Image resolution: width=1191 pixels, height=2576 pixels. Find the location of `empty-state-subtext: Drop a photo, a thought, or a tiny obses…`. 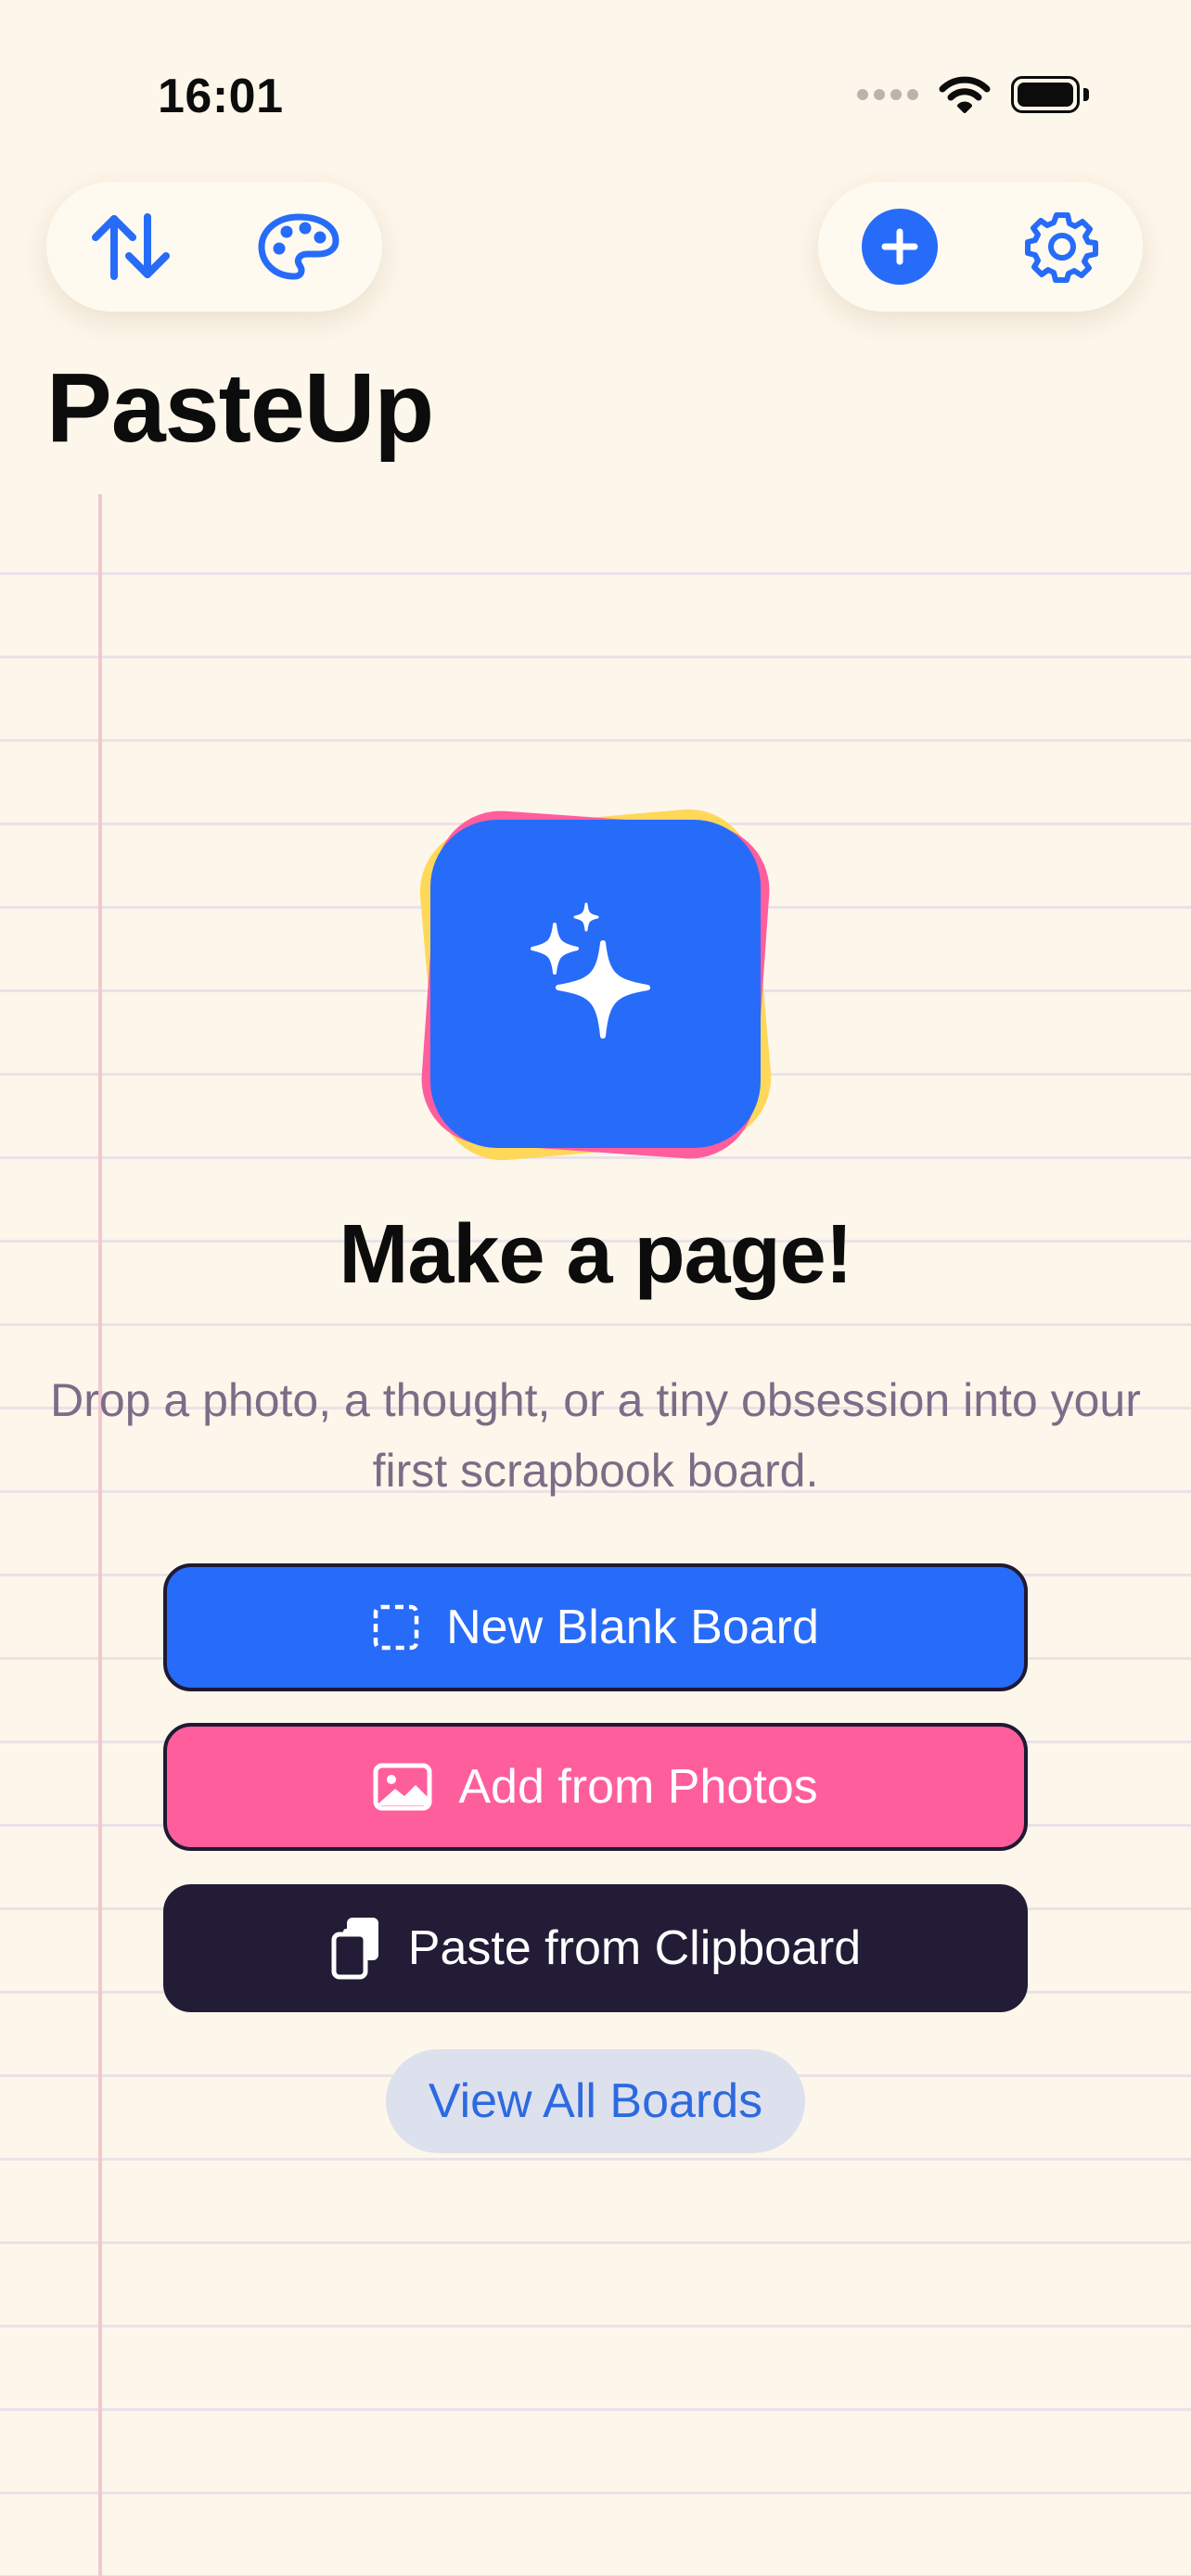

empty-state-subtext: Drop a photo, a thought, or a tiny obses… is located at coordinates (595, 1435).